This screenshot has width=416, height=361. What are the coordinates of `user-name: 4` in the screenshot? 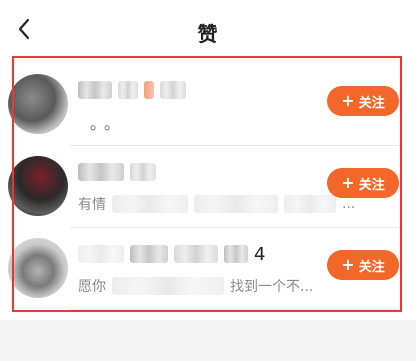 It's located at (171, 254).